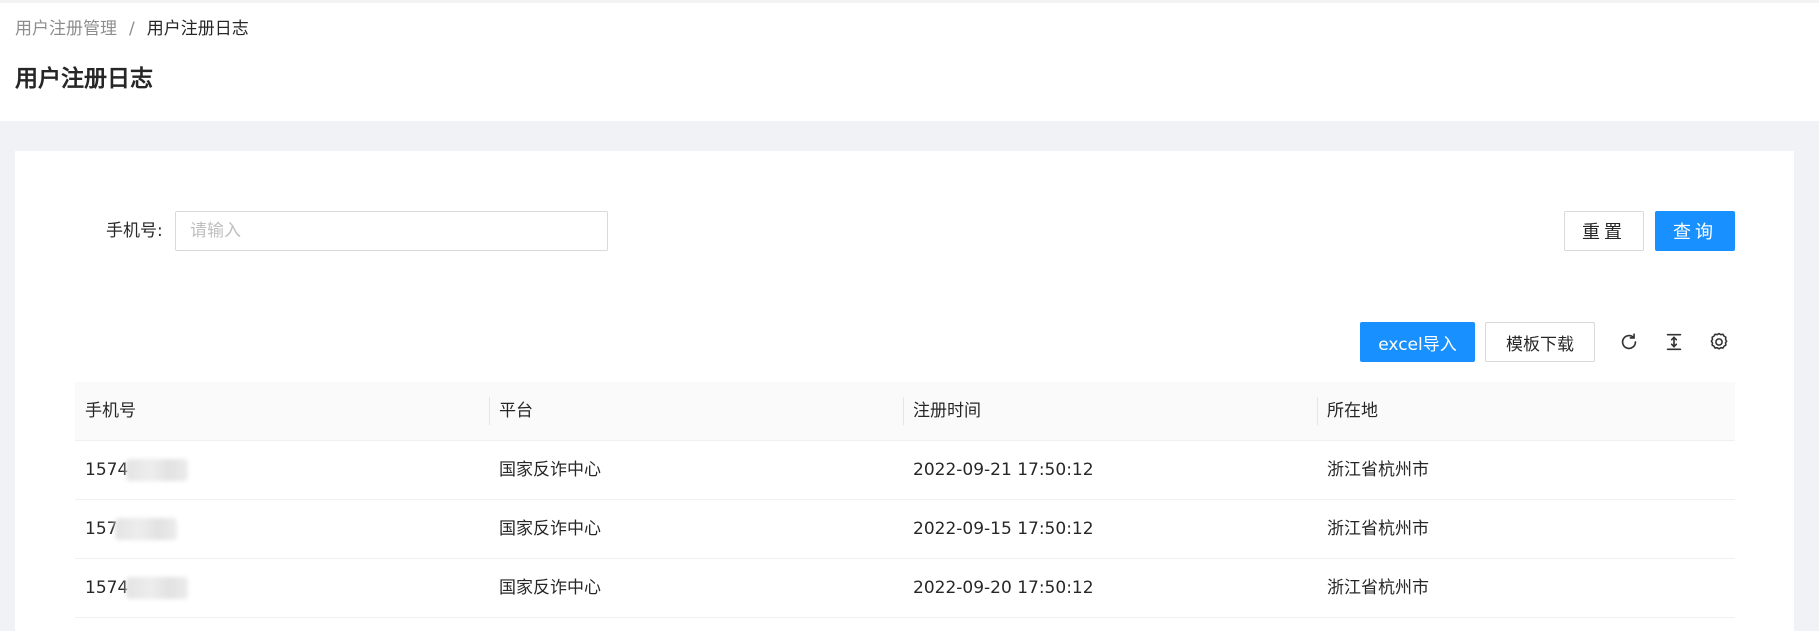 The image size is (1819, 631). What do you see at coordinates (905, 529) in the screenshot?
I see `table-row: 157 国家反诈中心 2022-09-15 17:50:12 浙江省杭州市` at bounding box center [905, 529].